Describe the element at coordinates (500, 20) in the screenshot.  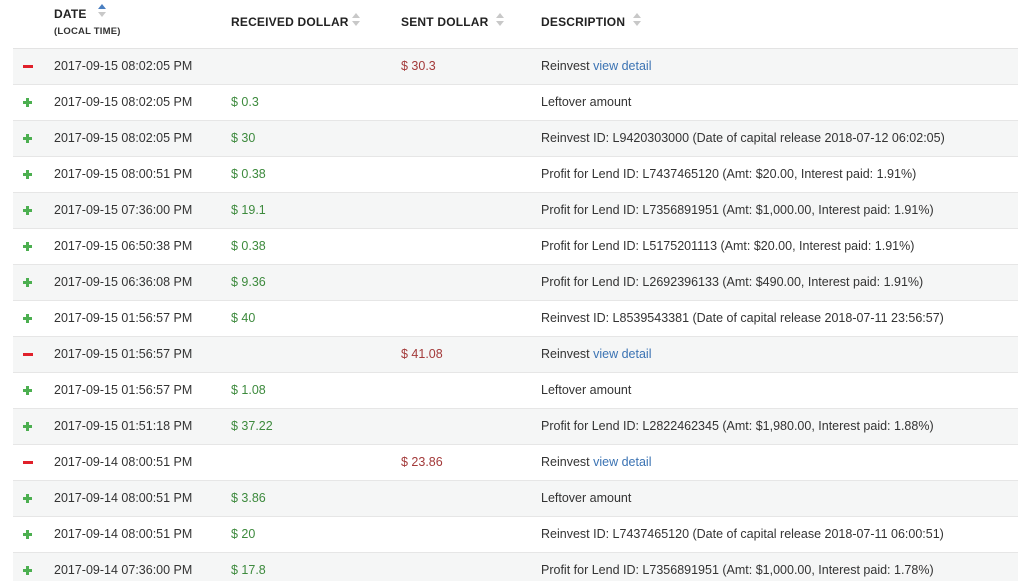
I see `sort-sent-icon` at that location.